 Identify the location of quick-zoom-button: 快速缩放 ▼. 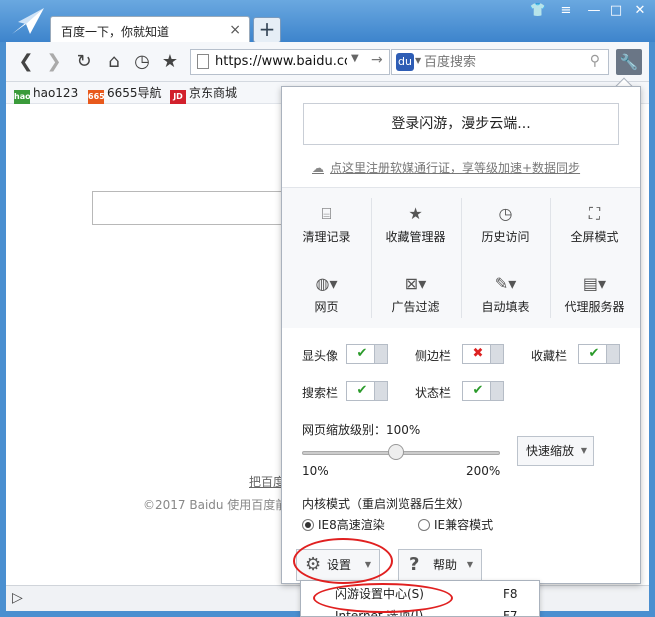
(555, 451).